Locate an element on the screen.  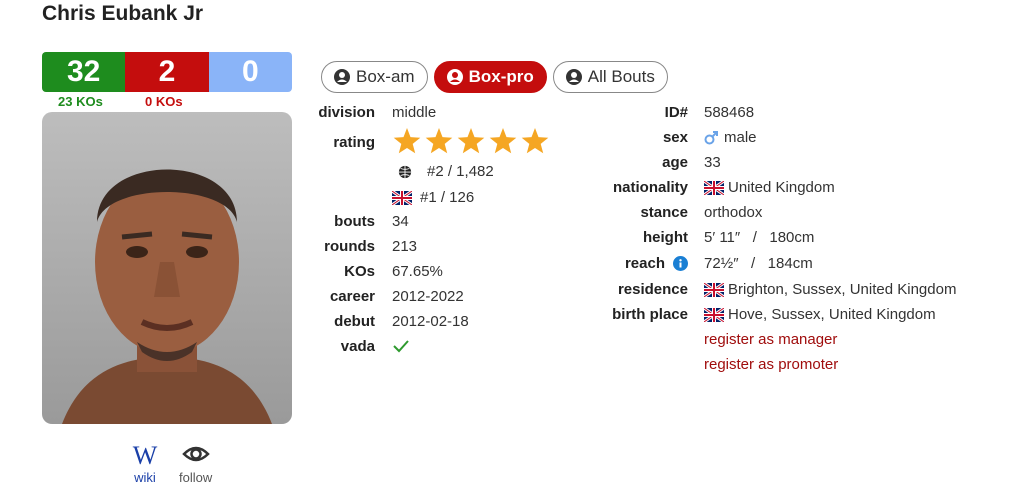
debut-value: 2012-02-18 is located at coordinates (430, 321).